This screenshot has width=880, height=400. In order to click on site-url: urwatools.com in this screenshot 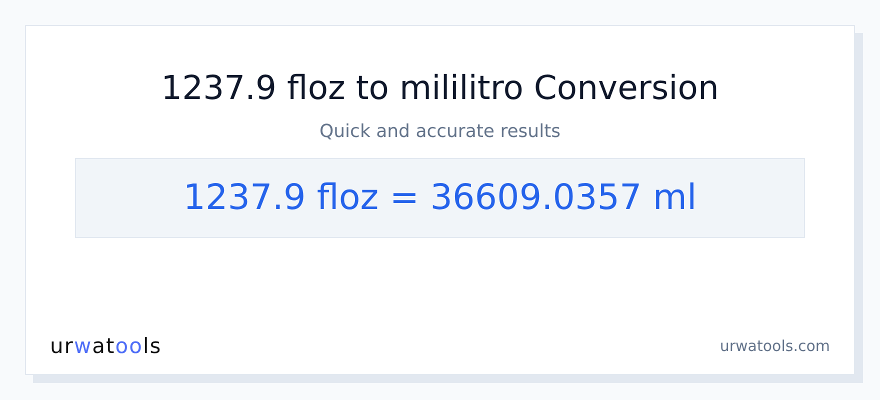, I will do `click(775, 346)`.